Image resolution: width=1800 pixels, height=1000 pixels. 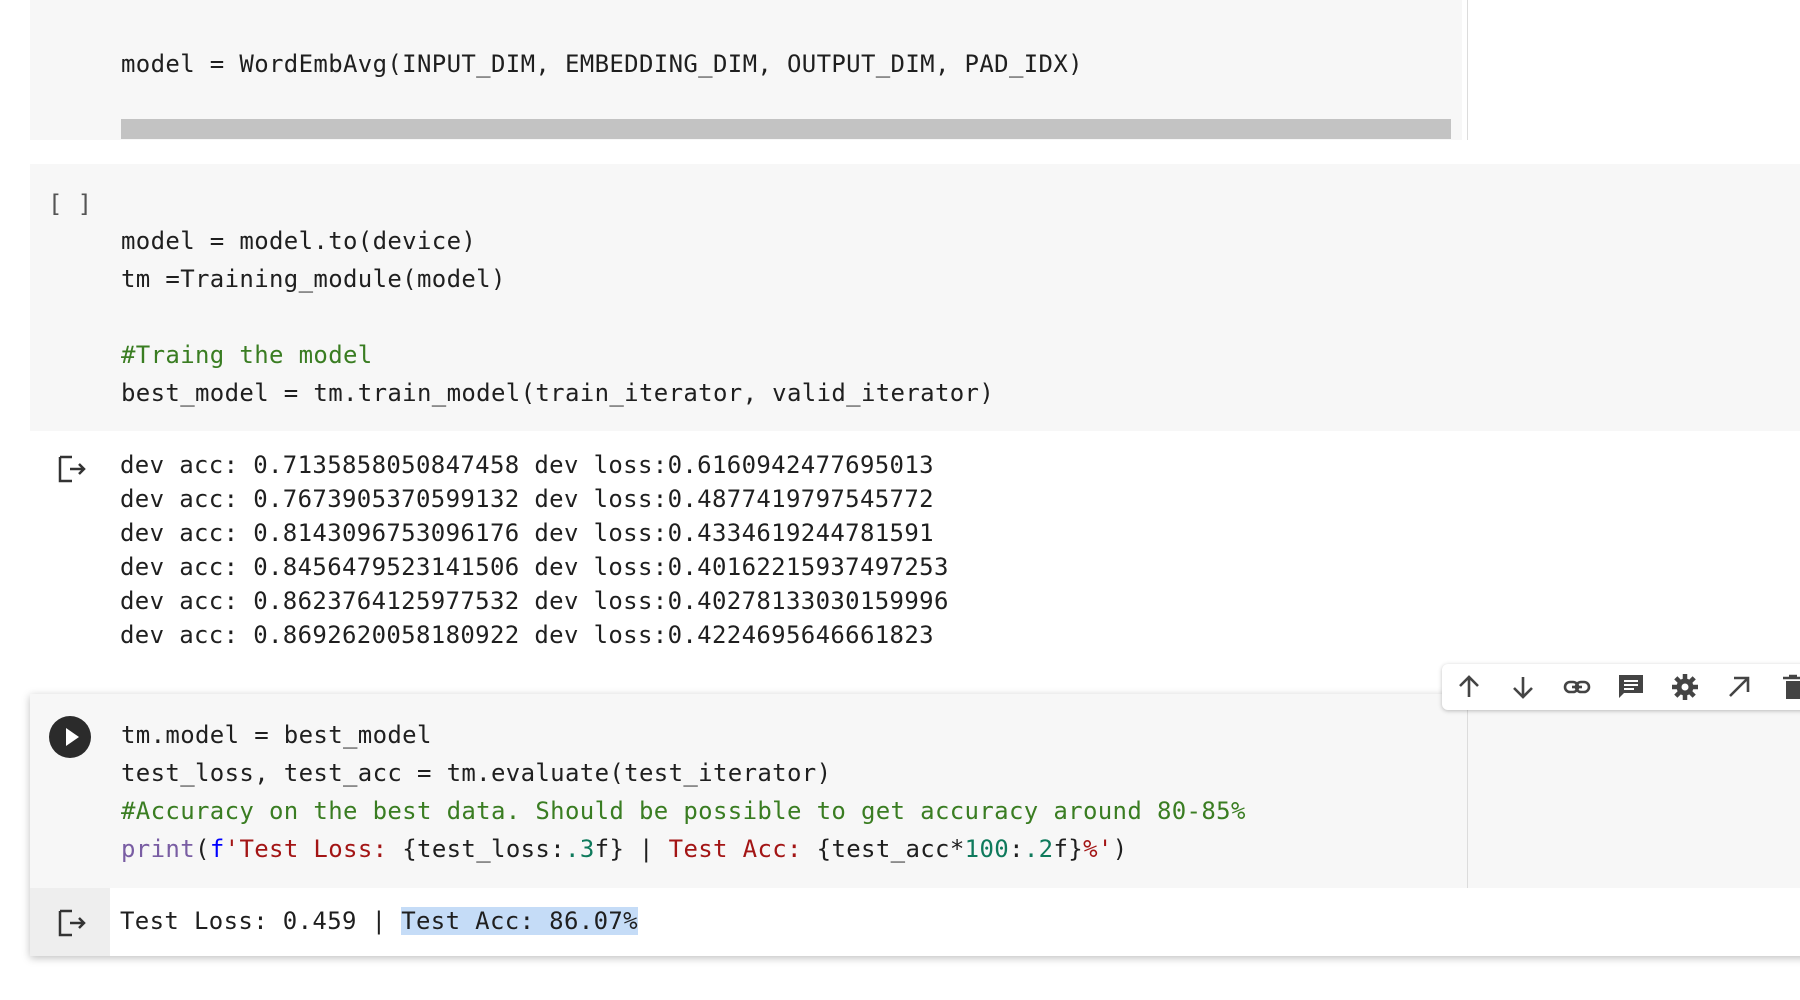 I want to click on run-cell-button, so click(x=70, y=737).